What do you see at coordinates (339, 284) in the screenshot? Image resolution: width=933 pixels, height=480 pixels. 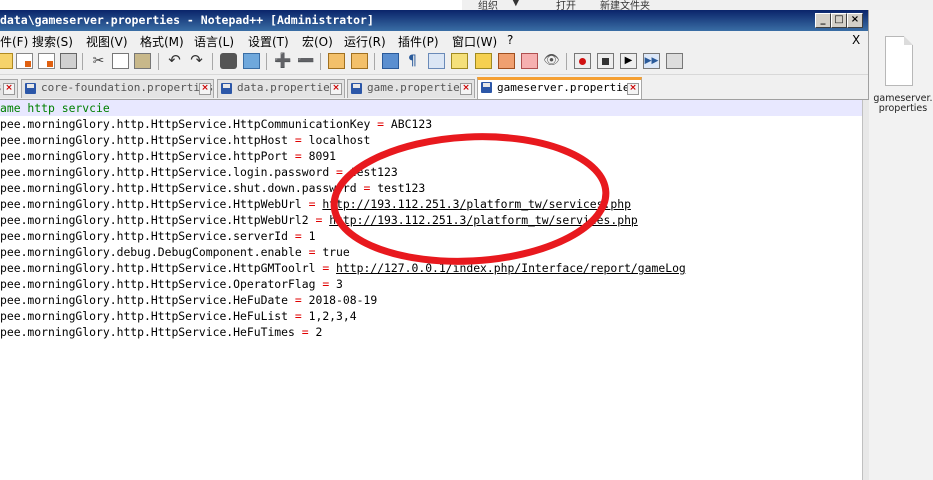 I see `property-value: 3` at bounding box center [339, 284].